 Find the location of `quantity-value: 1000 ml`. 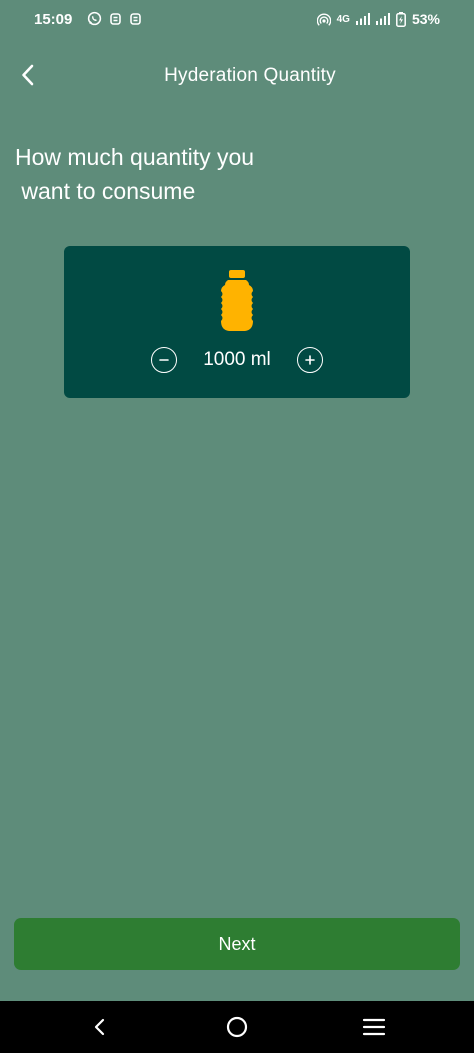

quantity-value: 1000 ml is located at coordinates (237, 359).